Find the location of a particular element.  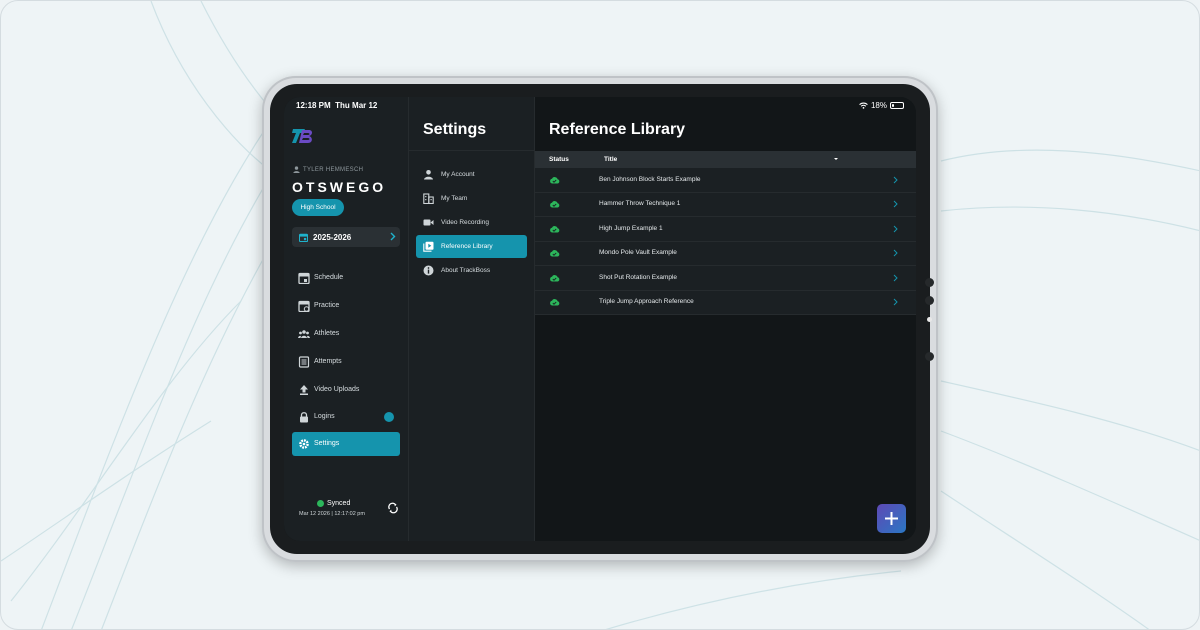

sidebar-item-logins: Logins is located at coordinates (346, 417).